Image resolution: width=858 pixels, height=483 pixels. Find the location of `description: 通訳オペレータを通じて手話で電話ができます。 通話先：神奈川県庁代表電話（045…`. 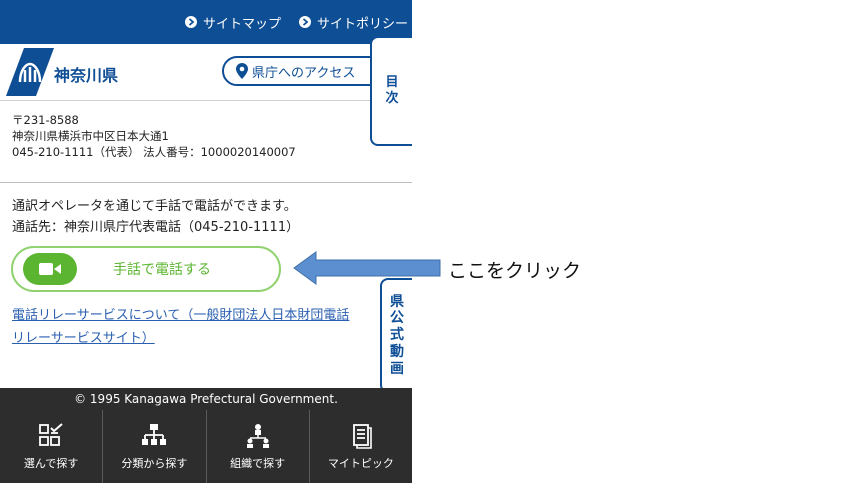

description: 通訳オペレータを通じて手話で電話ができます。 通話先：神奈川県庁代表電話（045… is located at coordinates (155, 217).